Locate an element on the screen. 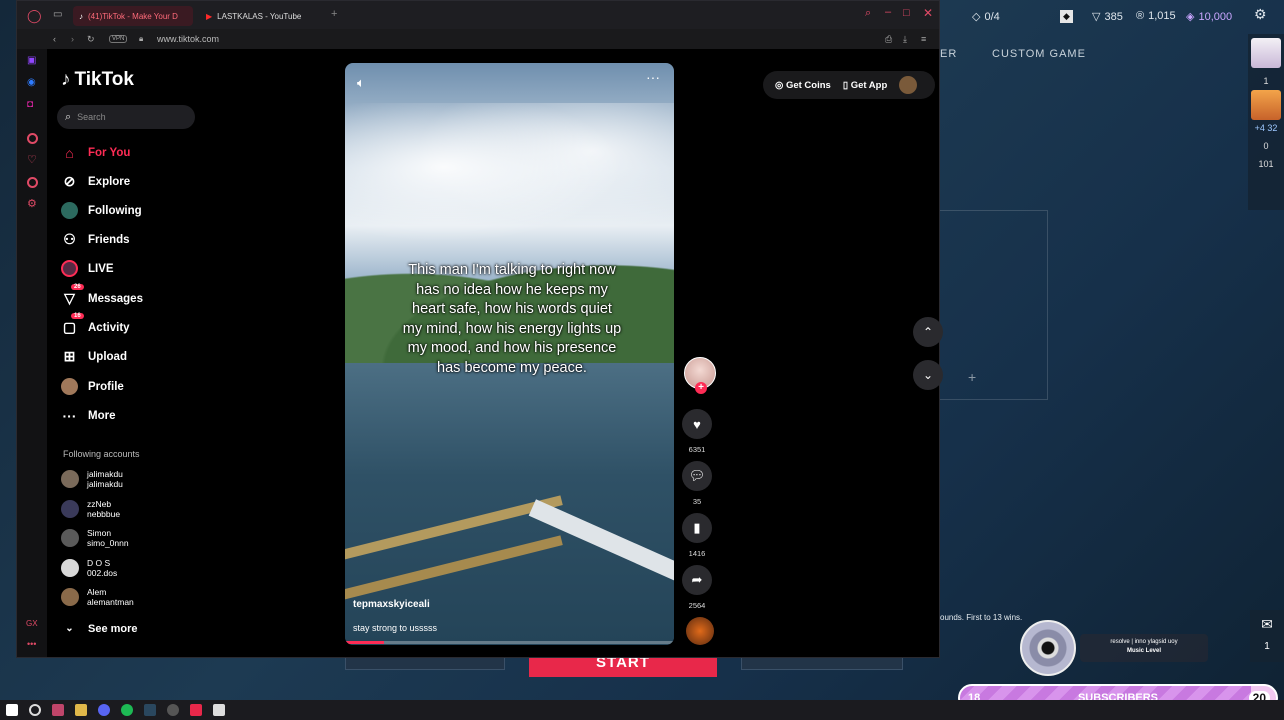 Image resolution: width=1284 pixels, height=720 pixels. kingdom-icon: ◈ is located at coordinates (1190, 17).